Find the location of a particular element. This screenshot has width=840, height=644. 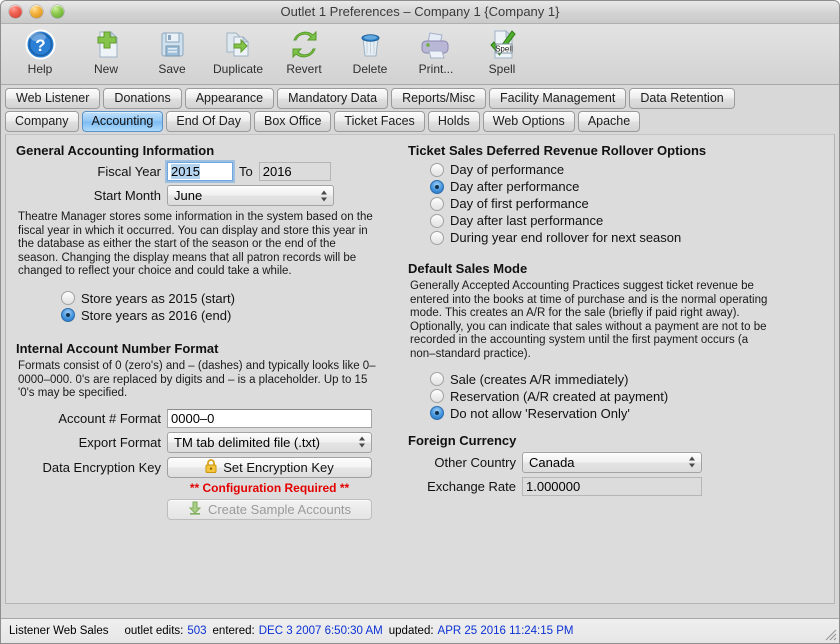

status-updated: updated: APR 25 2016 11:24:15 PM is located at coordinates (481, 631).